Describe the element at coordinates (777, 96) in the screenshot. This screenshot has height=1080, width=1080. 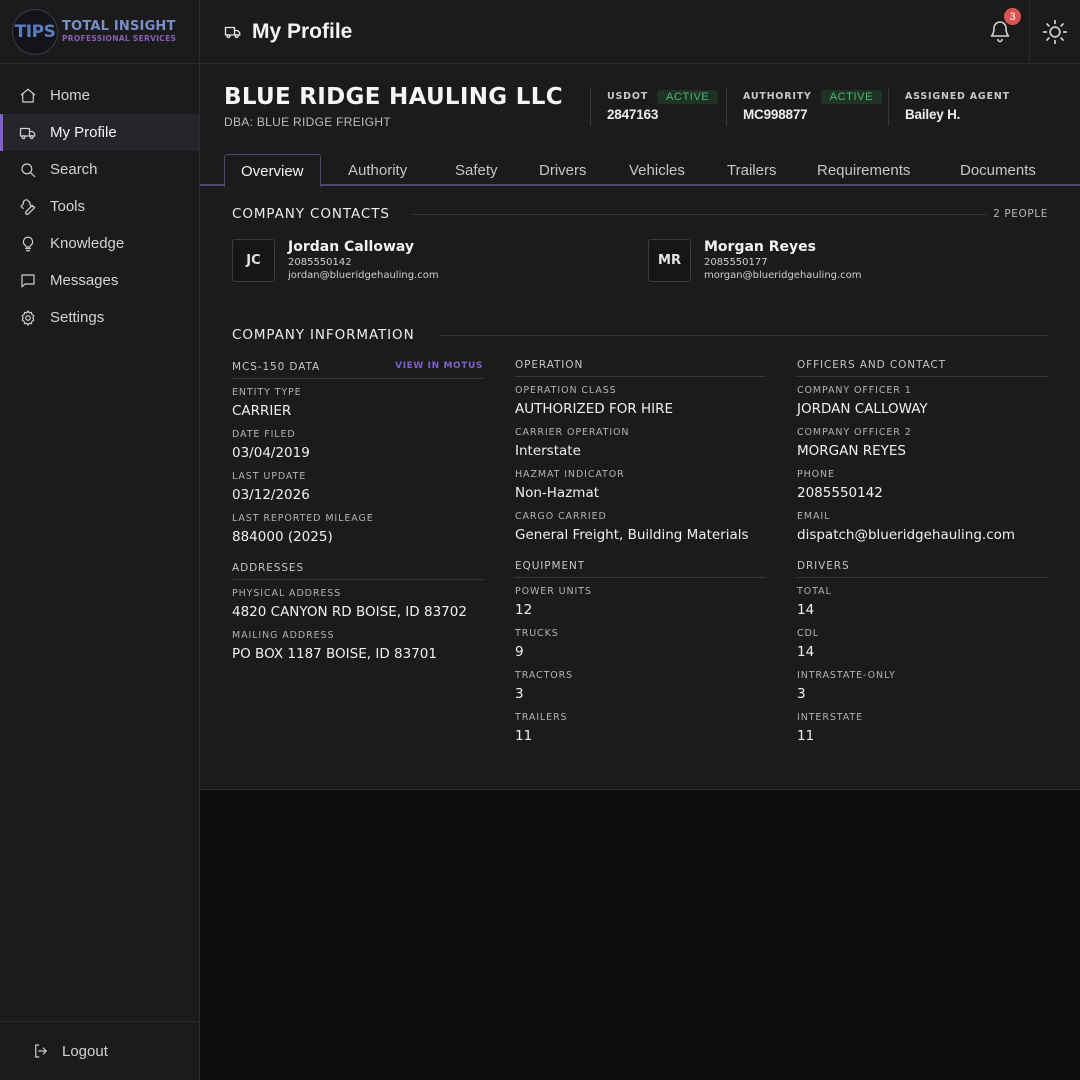
I see `authority-label: AUTHORITY` at that location.